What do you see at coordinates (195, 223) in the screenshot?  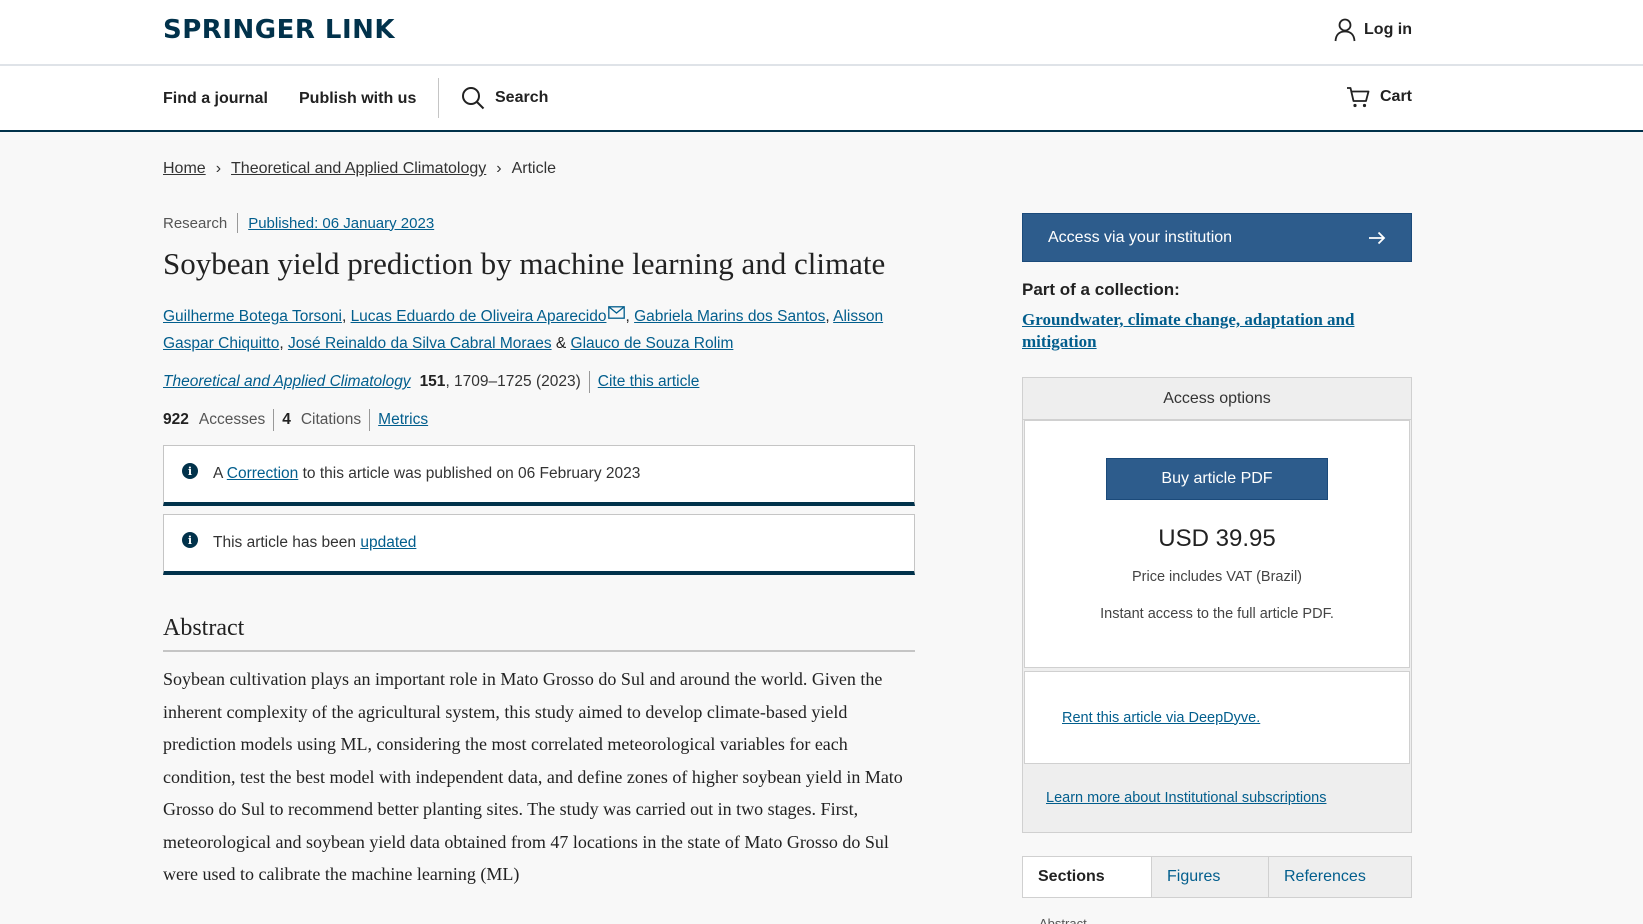 I see `article-type: Research` at bounding box center [195, 223].